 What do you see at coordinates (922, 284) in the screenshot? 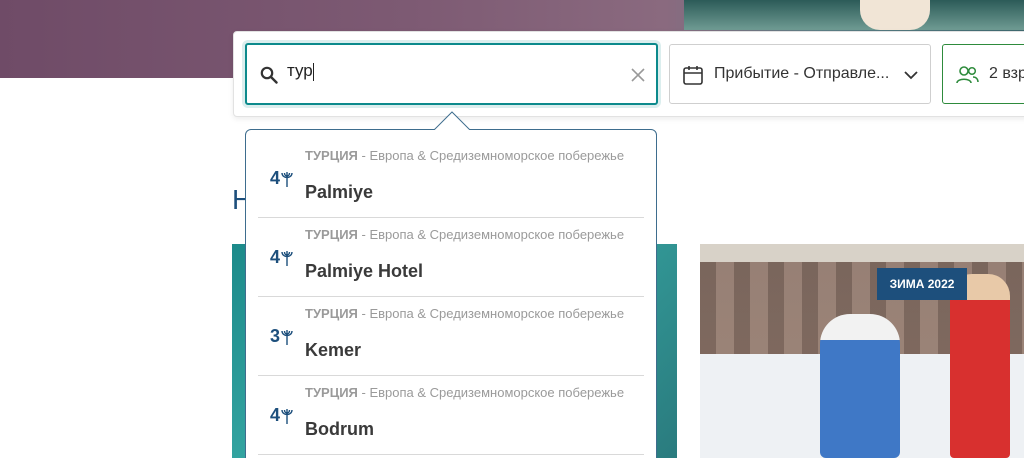
I see `season-badge: ЗИМА 2022` at bounding box center [922, 284].